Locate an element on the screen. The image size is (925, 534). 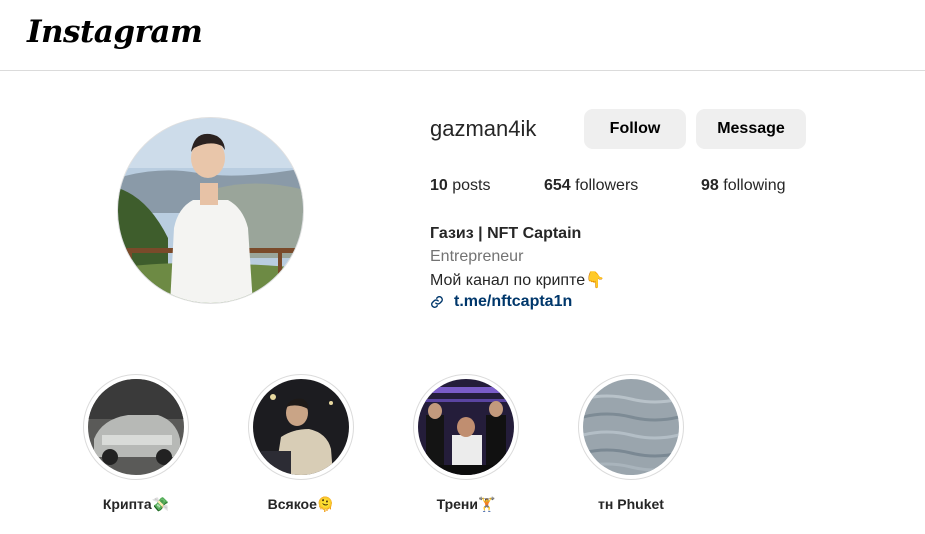
story-highlight: тн Phuket is located at coordinates (631, 443).